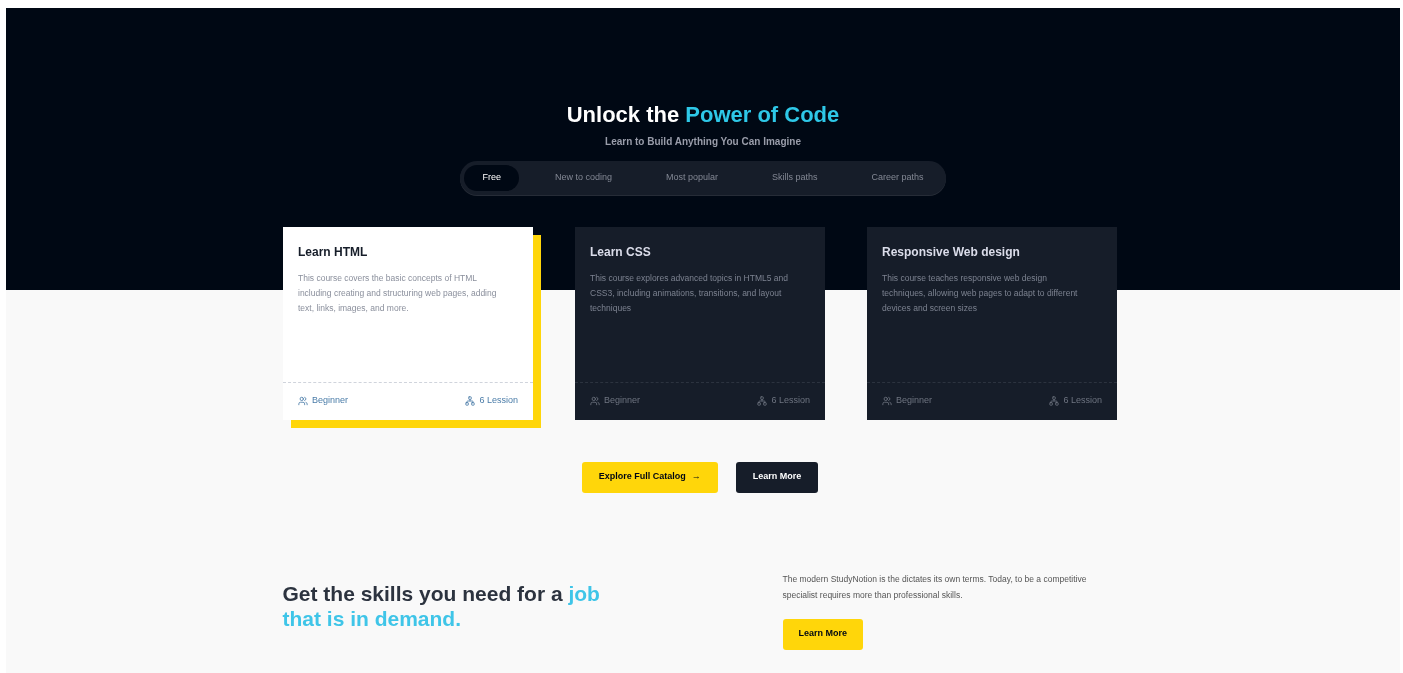 This screenshot has width=1403, height=673. Describe the element at coordinates (333, 252) in the screenshot. I see `course-title: Learn HTML` at that location.